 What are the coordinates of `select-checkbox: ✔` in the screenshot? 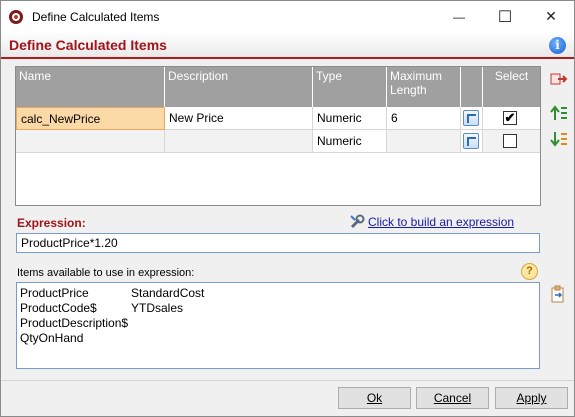 It's located at (510, 118).